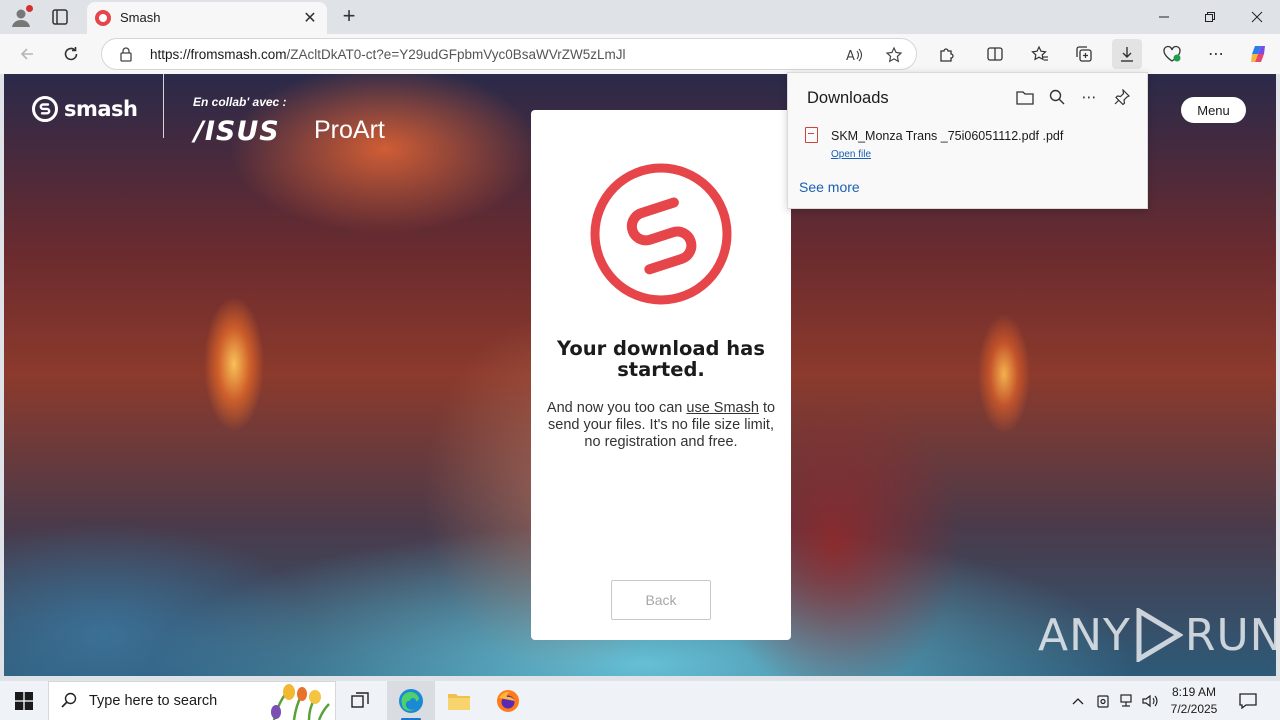 This screenshot has height=720, width=1280. I want to click on taskbar-clock: 8:19 AM 7/2/2025, so click(1194, 701).